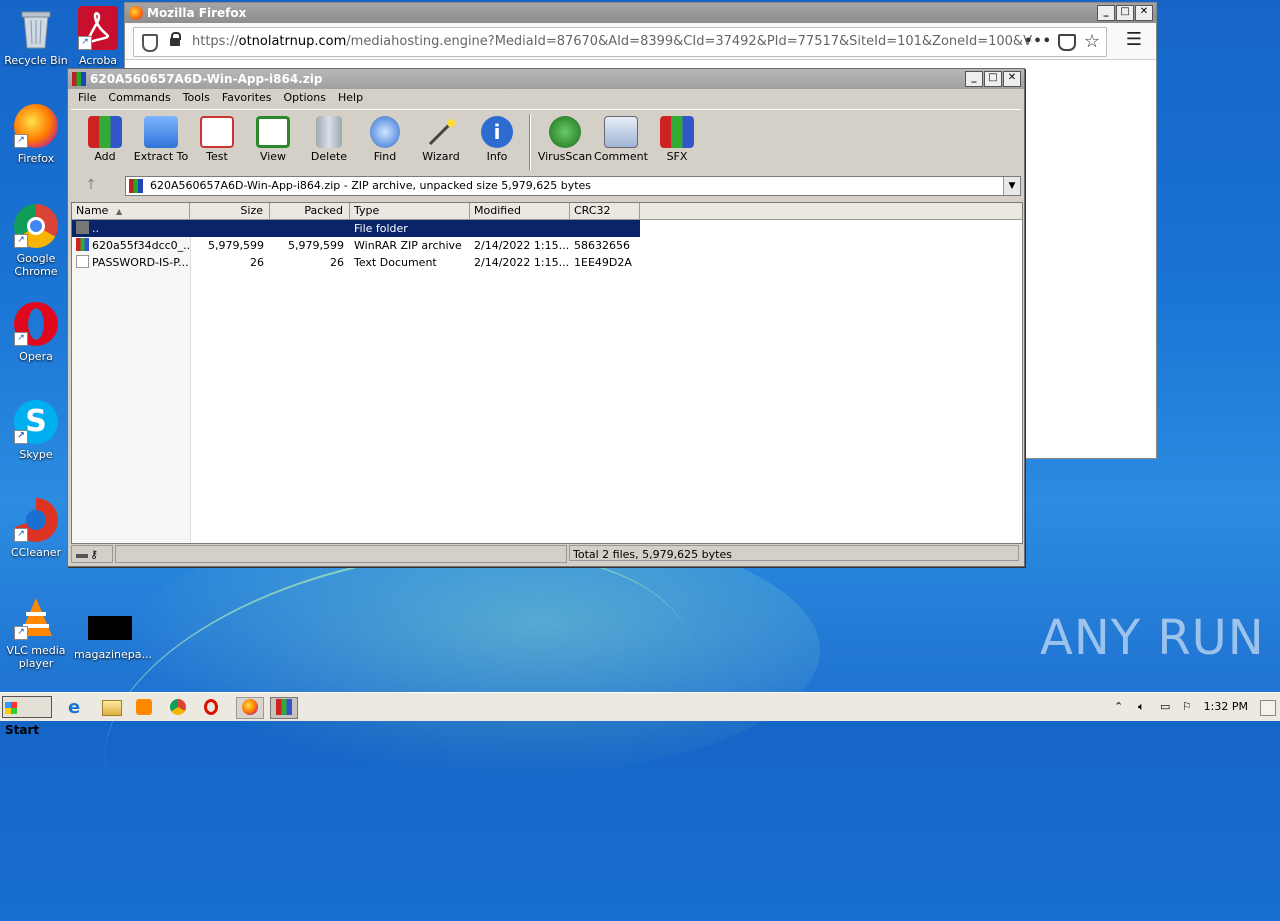 The height and width of the screenshot is (921, 1280). What do you see at coordinates (385, 132) in the screenshot?
I see `magnifier-icon` at bounding box center [385, 132].